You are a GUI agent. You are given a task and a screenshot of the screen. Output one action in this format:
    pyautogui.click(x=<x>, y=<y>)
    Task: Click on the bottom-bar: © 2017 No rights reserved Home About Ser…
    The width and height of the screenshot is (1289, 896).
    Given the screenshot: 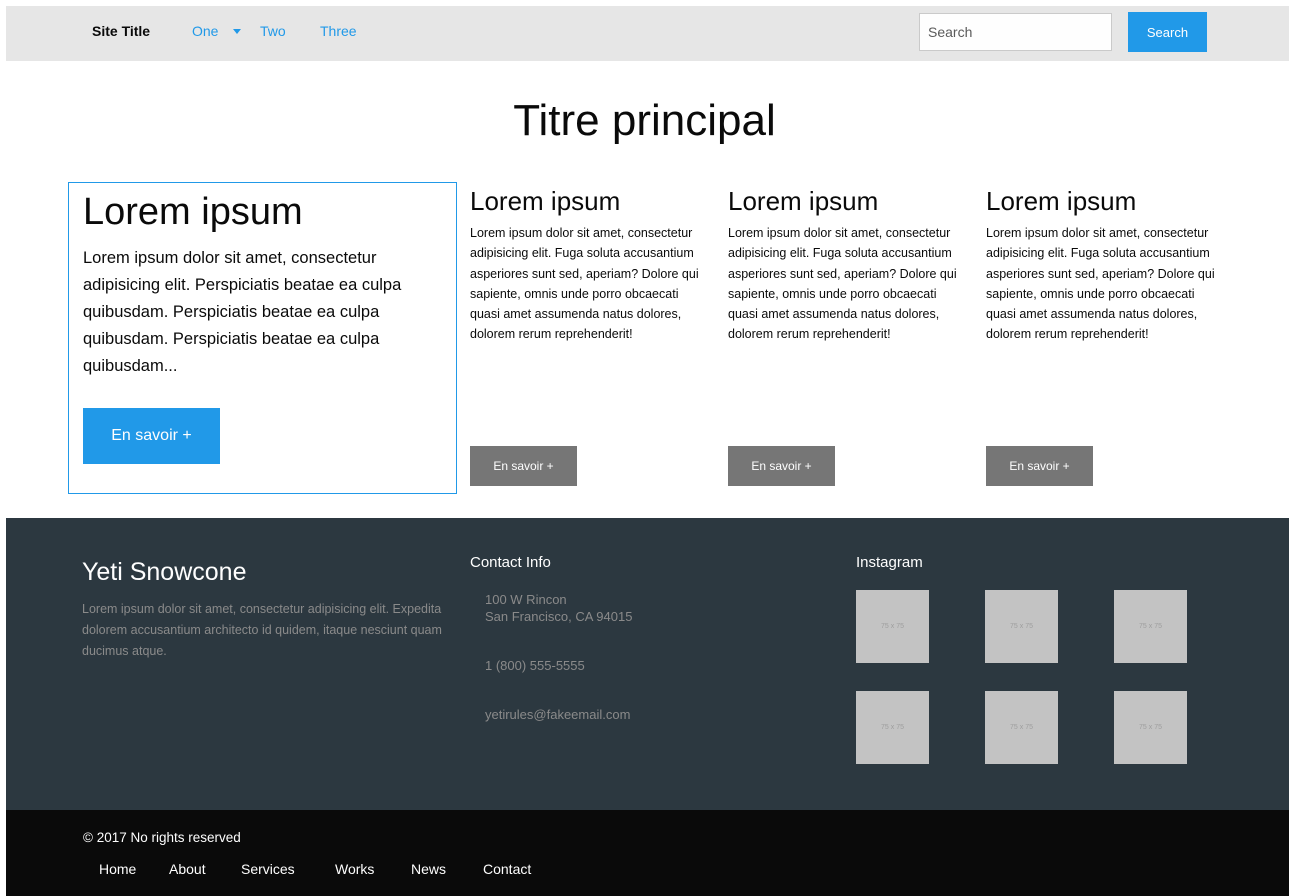 What is the action you would take?
    pyautogui.click(x=647, y=853)
    